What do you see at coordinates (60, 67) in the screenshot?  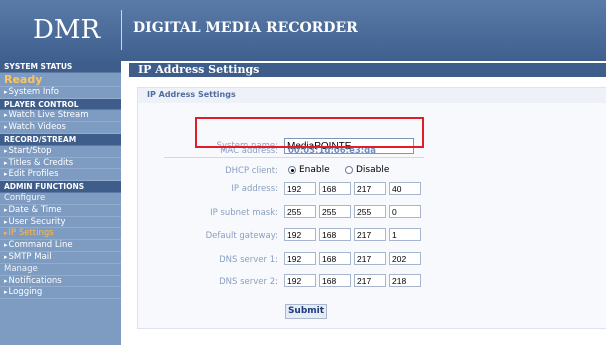 I see `sidebar-section-system-status: SYSTEM STATUS` at bounding box center [60, 67].